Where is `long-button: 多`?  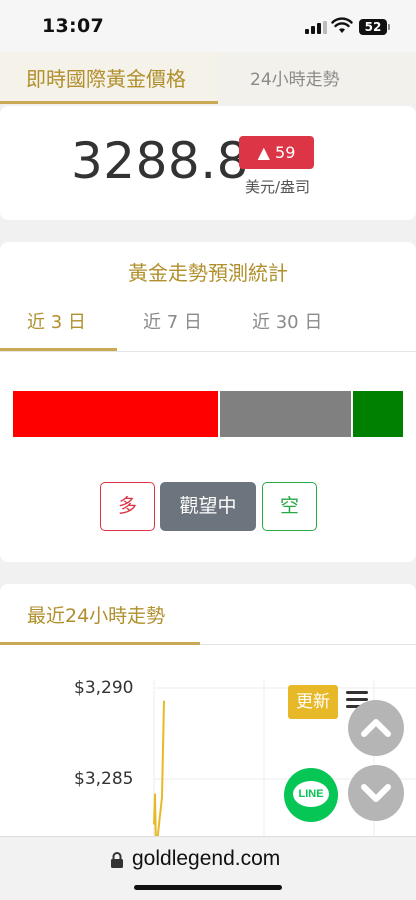
long-button: 多 is located at coordinates (127, 506).